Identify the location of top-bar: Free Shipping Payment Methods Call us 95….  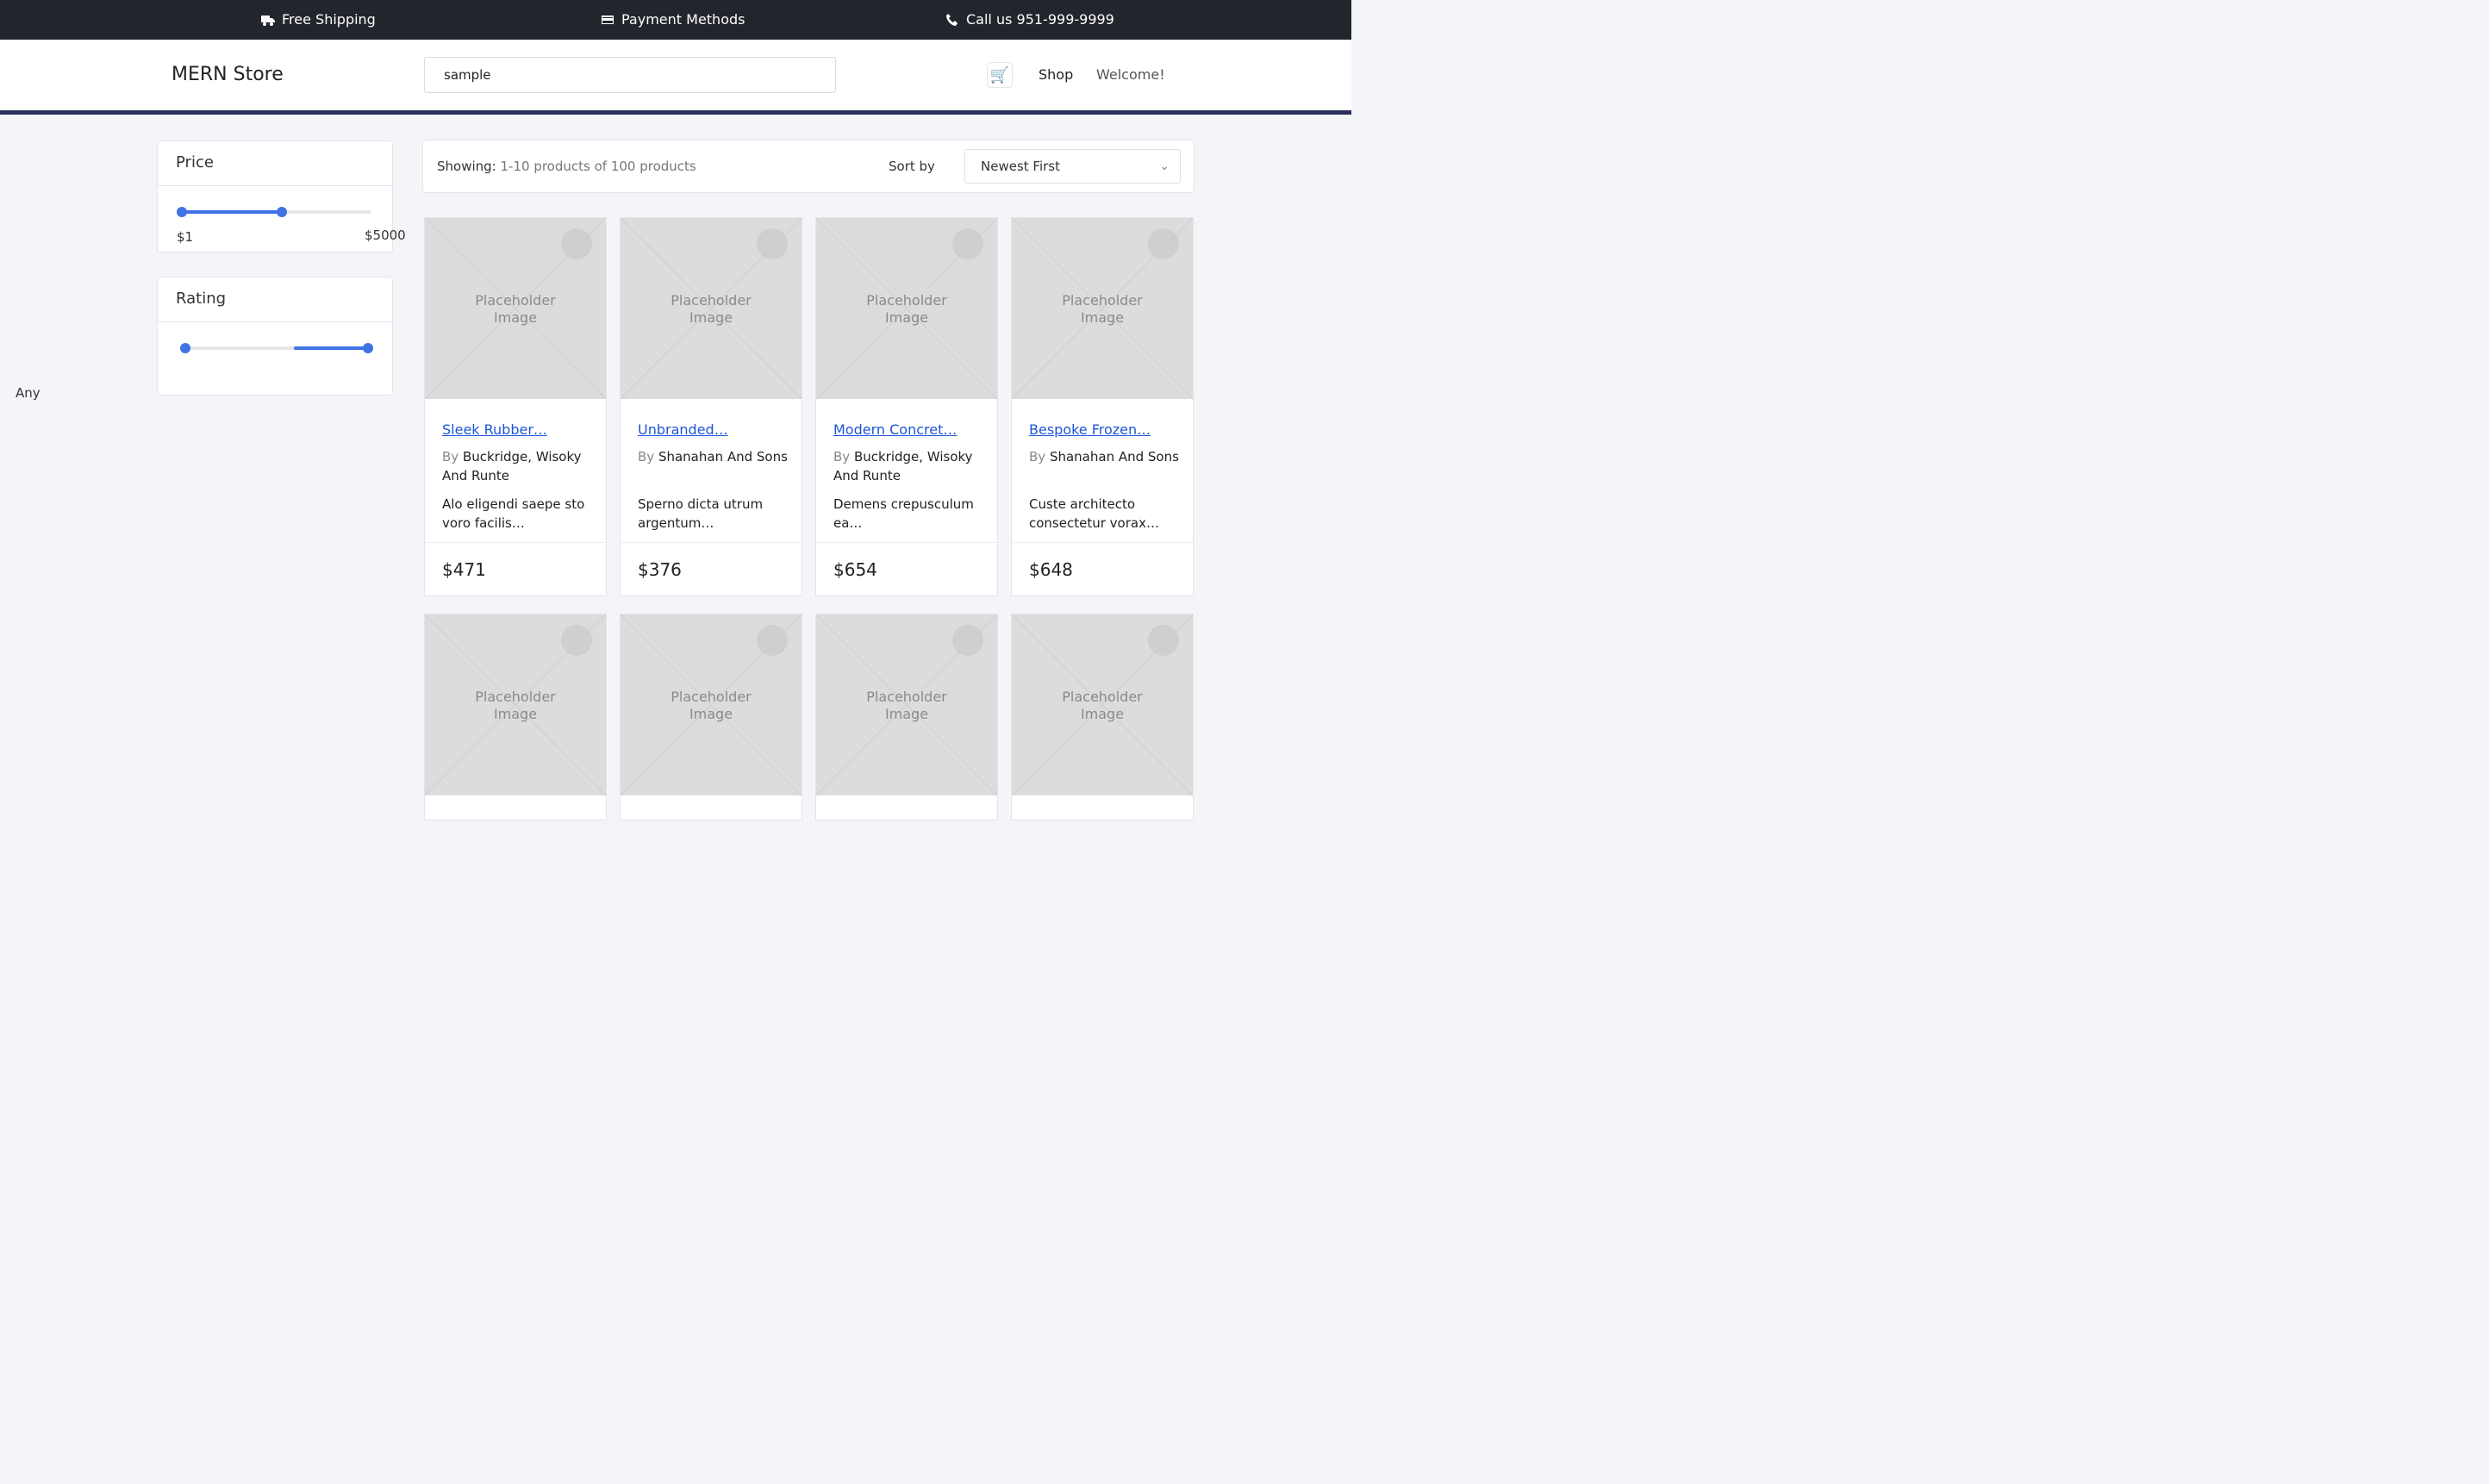
(675, 20).